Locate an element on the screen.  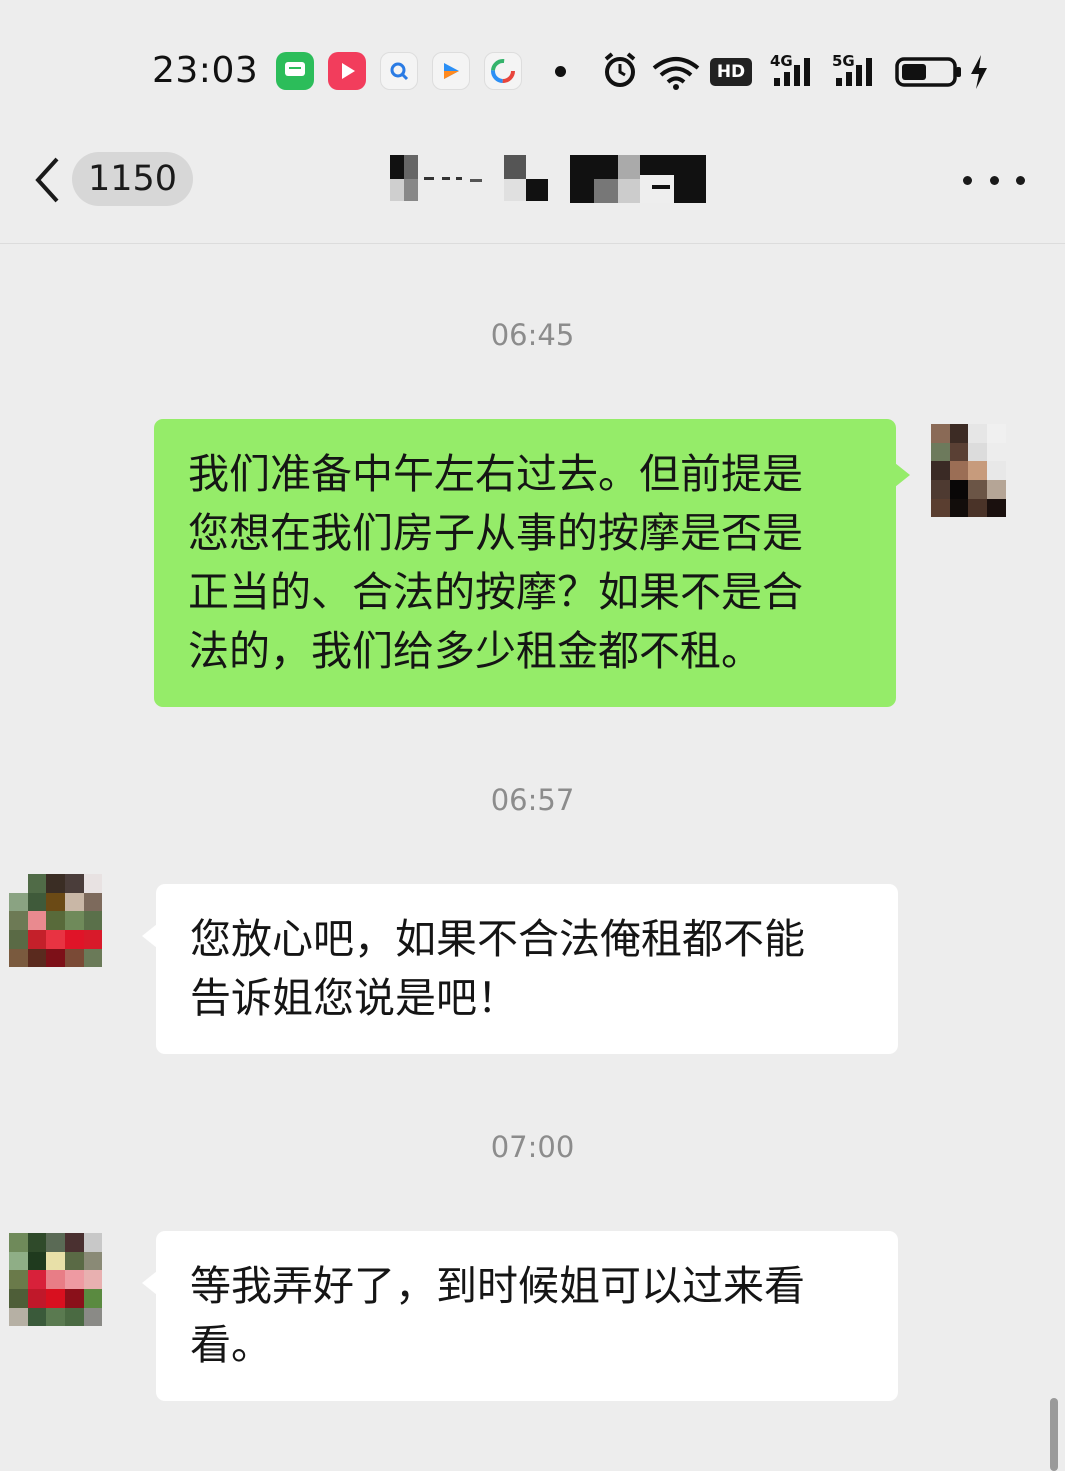
status-bar: 23:03 HD 4G 5G is located at coordinates (532, 65).